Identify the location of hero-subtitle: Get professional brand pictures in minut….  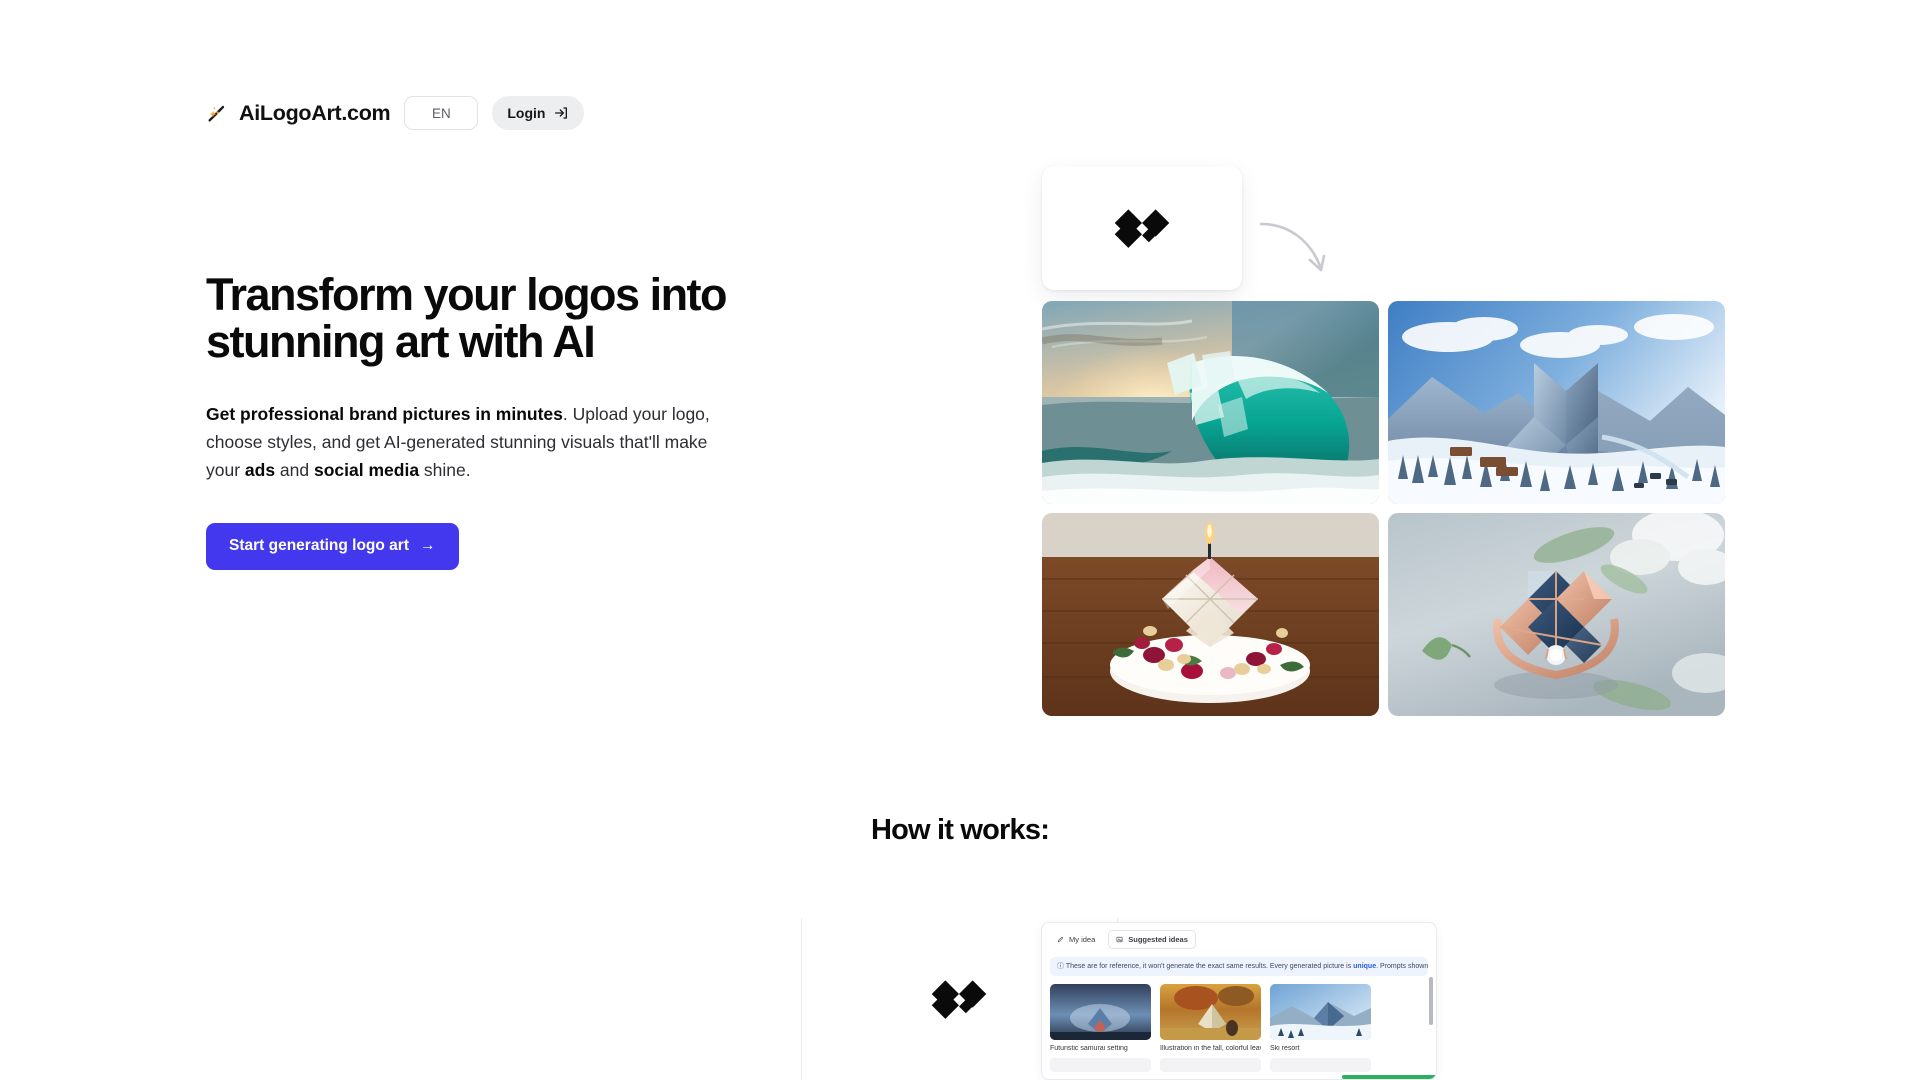
(462, 442).